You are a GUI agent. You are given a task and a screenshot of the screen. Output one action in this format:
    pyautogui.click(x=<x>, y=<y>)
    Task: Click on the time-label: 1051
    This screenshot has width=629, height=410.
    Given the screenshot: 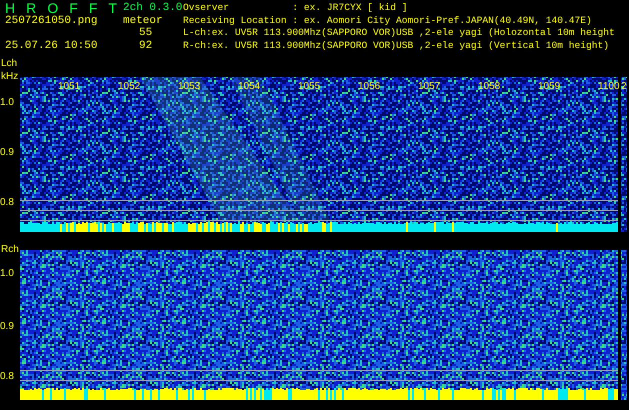 What is the action you would take?
    pyautogui.click(x=69, y=86)
    